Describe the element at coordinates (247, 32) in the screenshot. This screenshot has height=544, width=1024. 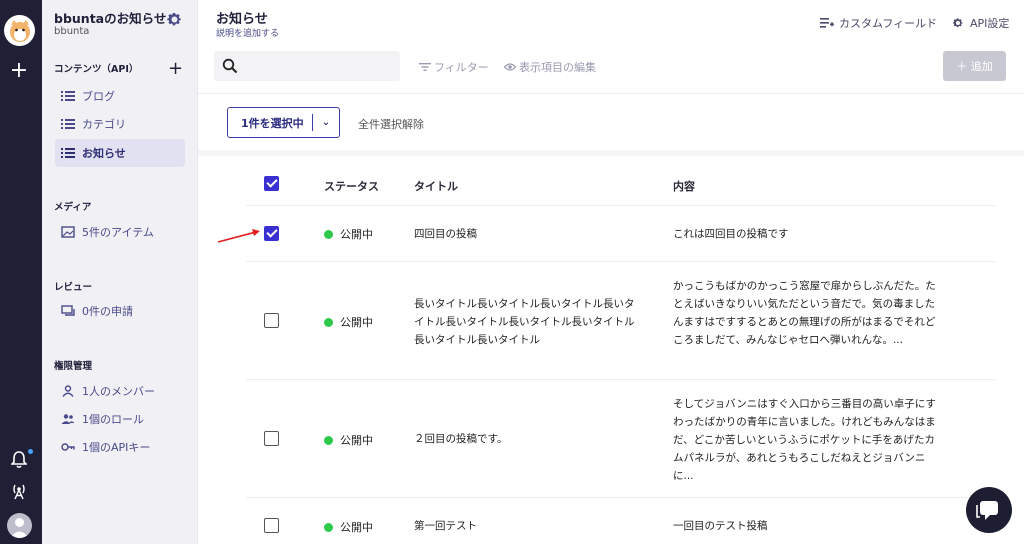
I see `add-description-link: 説明を追加する` at that location.